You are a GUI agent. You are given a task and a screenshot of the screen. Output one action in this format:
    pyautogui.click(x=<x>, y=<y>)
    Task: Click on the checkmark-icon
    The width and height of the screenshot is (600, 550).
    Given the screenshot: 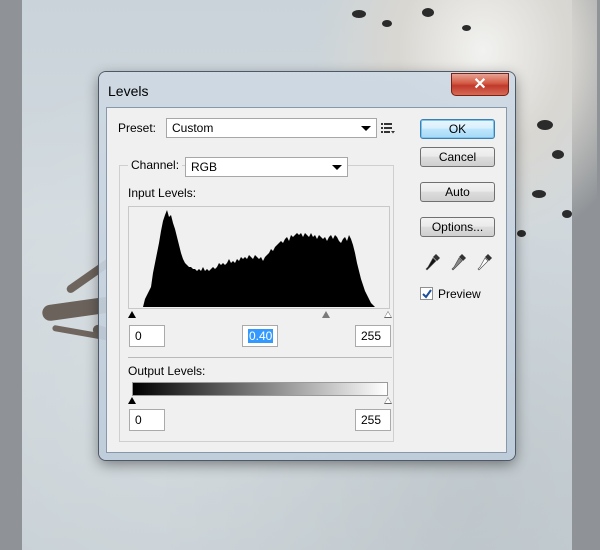 What is the action you would take?
    pyautogui.click(x=427, y=294)
    